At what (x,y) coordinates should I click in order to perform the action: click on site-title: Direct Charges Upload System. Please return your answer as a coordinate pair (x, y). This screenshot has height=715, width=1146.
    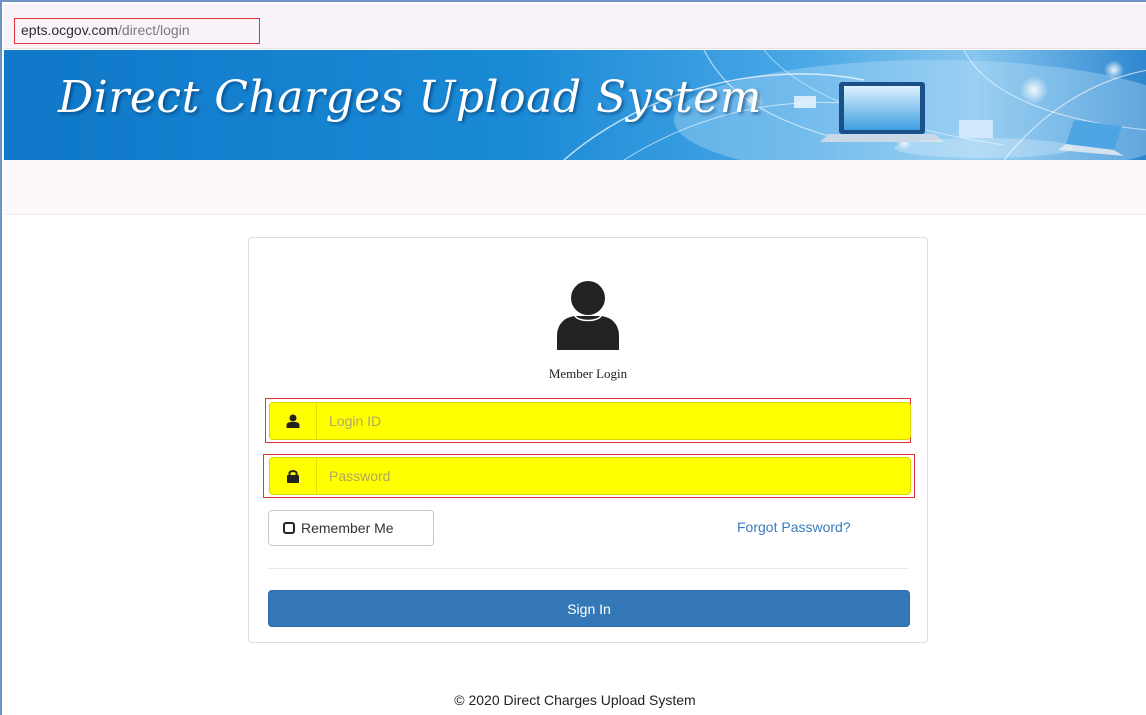
    Looking at the image, I should click on (410, 97).